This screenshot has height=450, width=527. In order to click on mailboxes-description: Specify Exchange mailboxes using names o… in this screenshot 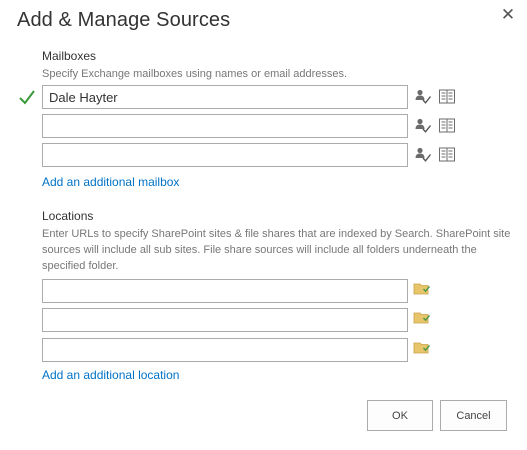, I will do `click(195, 74)`.